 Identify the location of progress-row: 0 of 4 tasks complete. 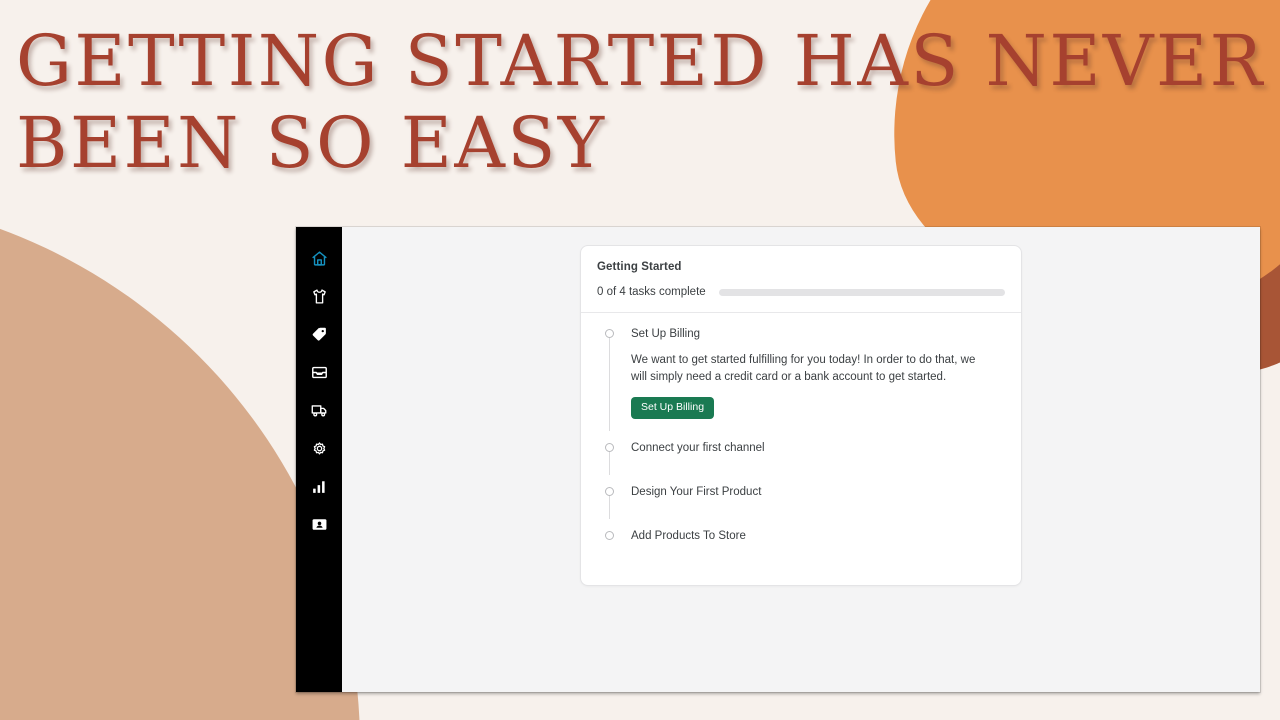
(801, 292).